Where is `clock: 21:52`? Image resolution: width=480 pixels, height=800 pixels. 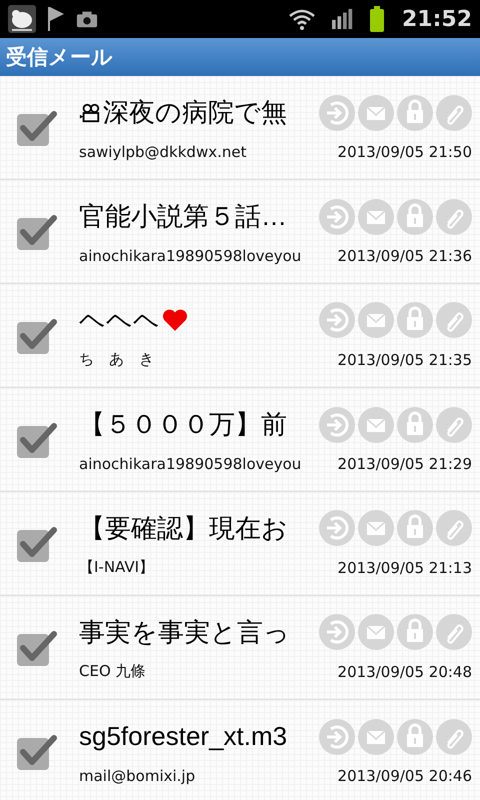 clock: 21:52 is located at coordinates (437, 19).